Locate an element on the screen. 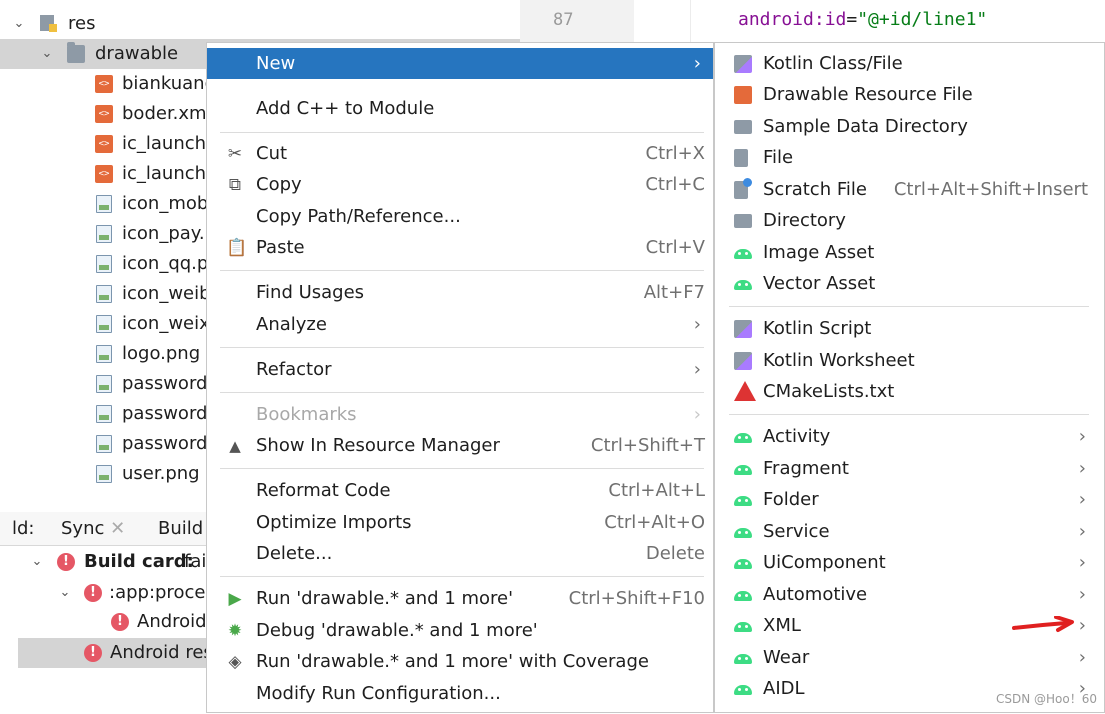 This screenshot has height=714, width=1105. menu-item-find-usages: Find Usages Alt+F7 is located at coordinates (460, 292).